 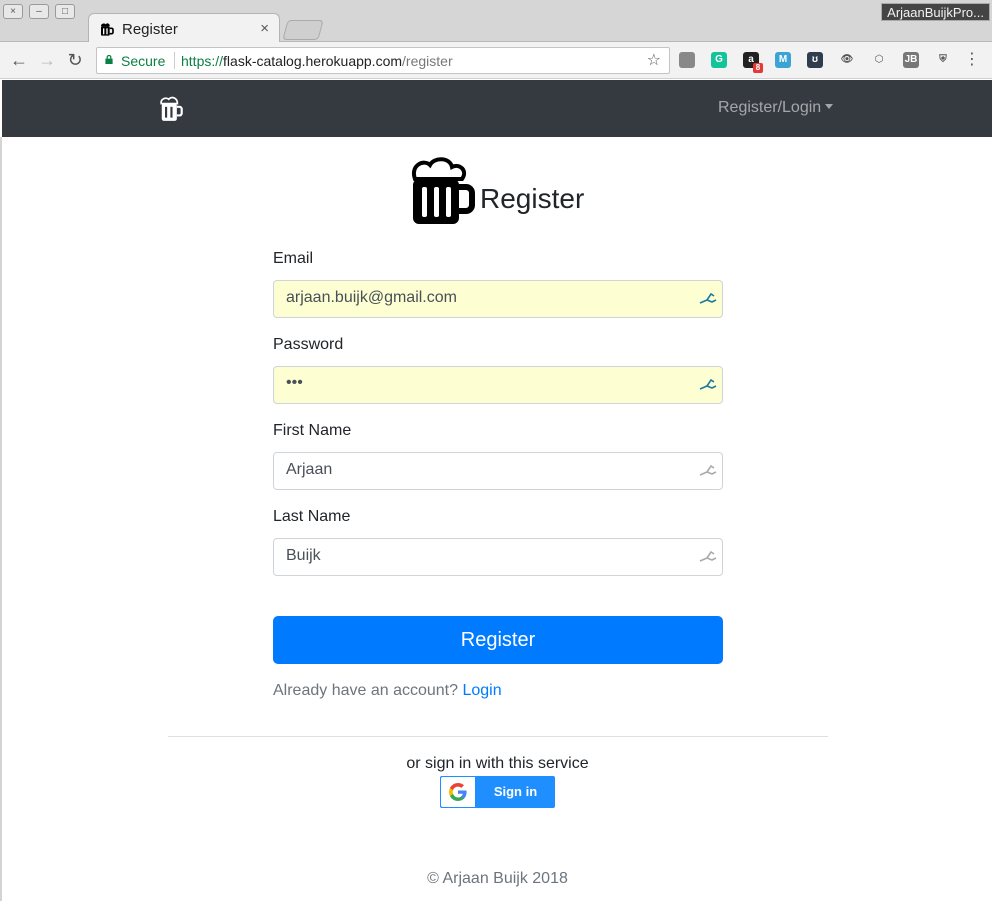 What do you see at coordinates (303, 555) in the screenshot?
I see `last-name-value: Buijk` at bounding box center [303, 555].